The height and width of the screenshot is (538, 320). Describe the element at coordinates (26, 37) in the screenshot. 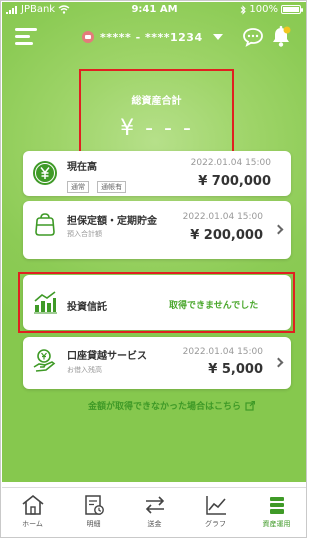

I see `hamburger-menu-icon` at that location.